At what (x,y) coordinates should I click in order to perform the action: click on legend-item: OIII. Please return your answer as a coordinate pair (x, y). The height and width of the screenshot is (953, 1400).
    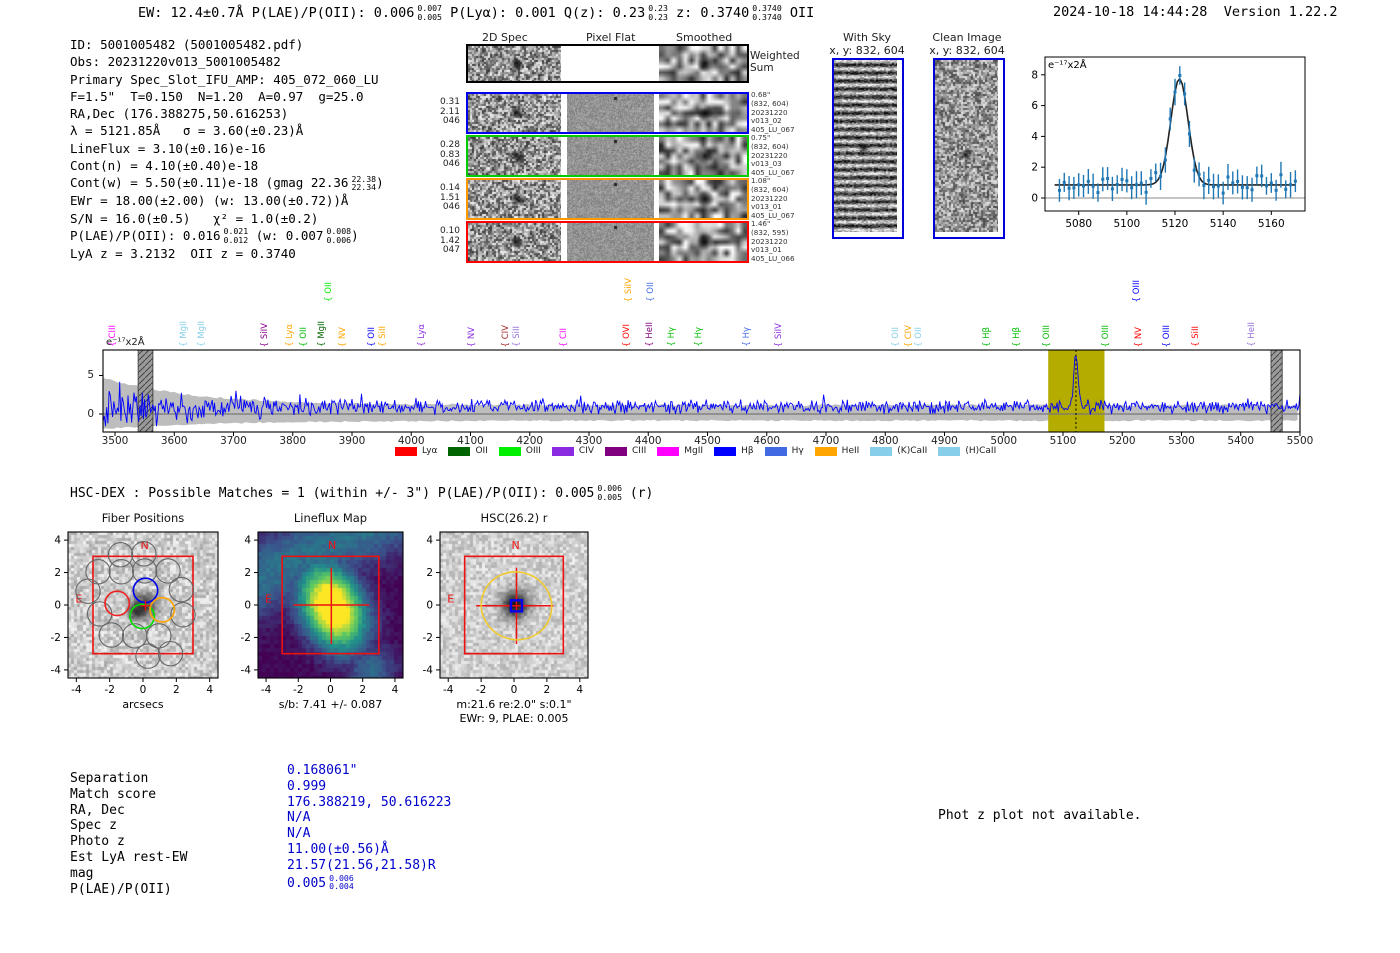
    Looking at the image, I should click on (519, 451).